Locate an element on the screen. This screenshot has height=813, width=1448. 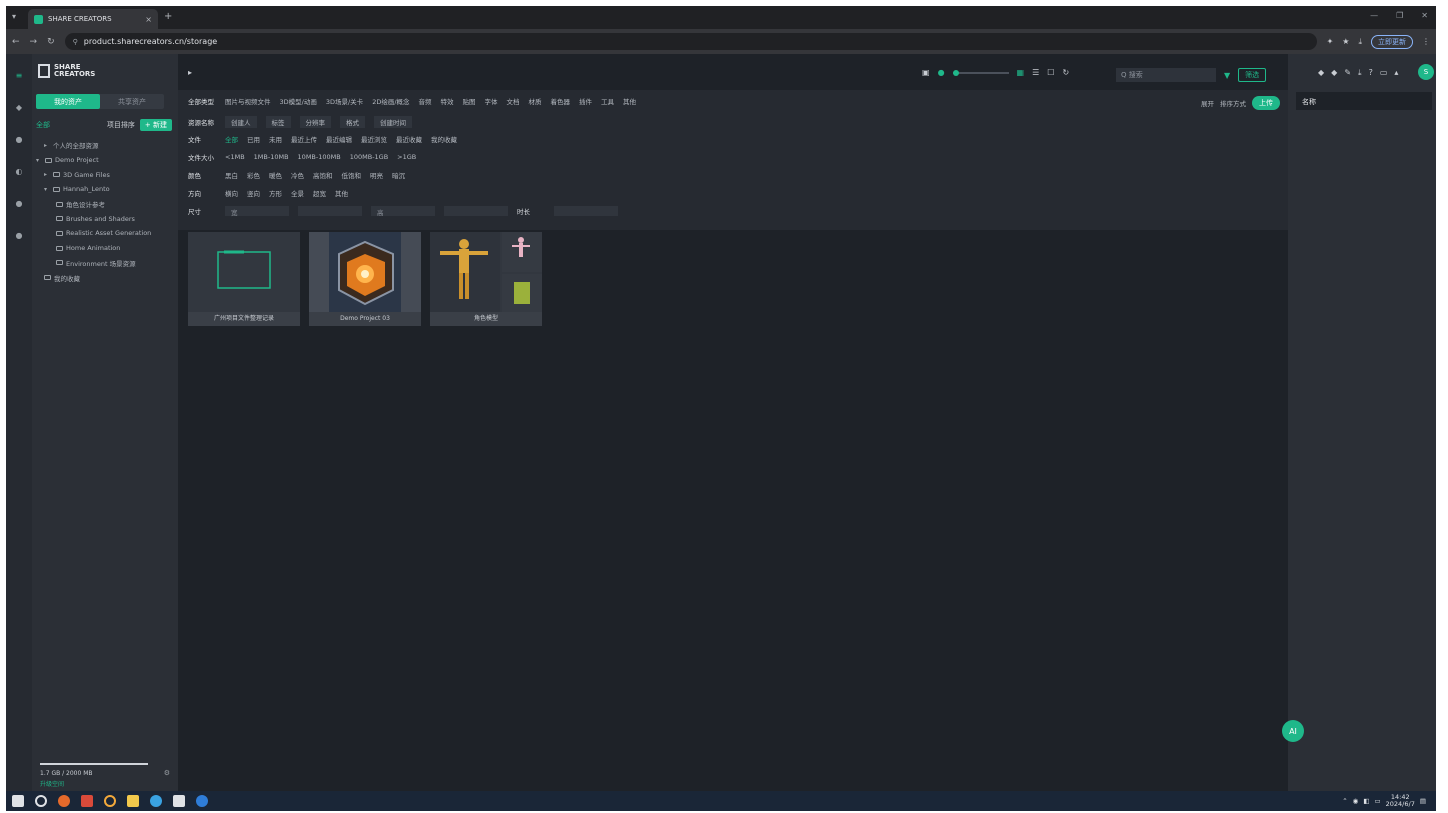
filter-option: 图片与视频文件 is located at coordinates (248, 101).